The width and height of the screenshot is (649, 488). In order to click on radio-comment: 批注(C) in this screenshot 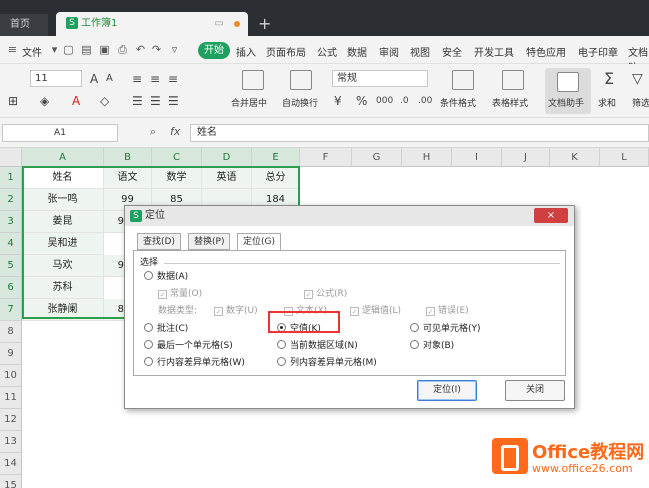, I will do `click(166, 329)`.